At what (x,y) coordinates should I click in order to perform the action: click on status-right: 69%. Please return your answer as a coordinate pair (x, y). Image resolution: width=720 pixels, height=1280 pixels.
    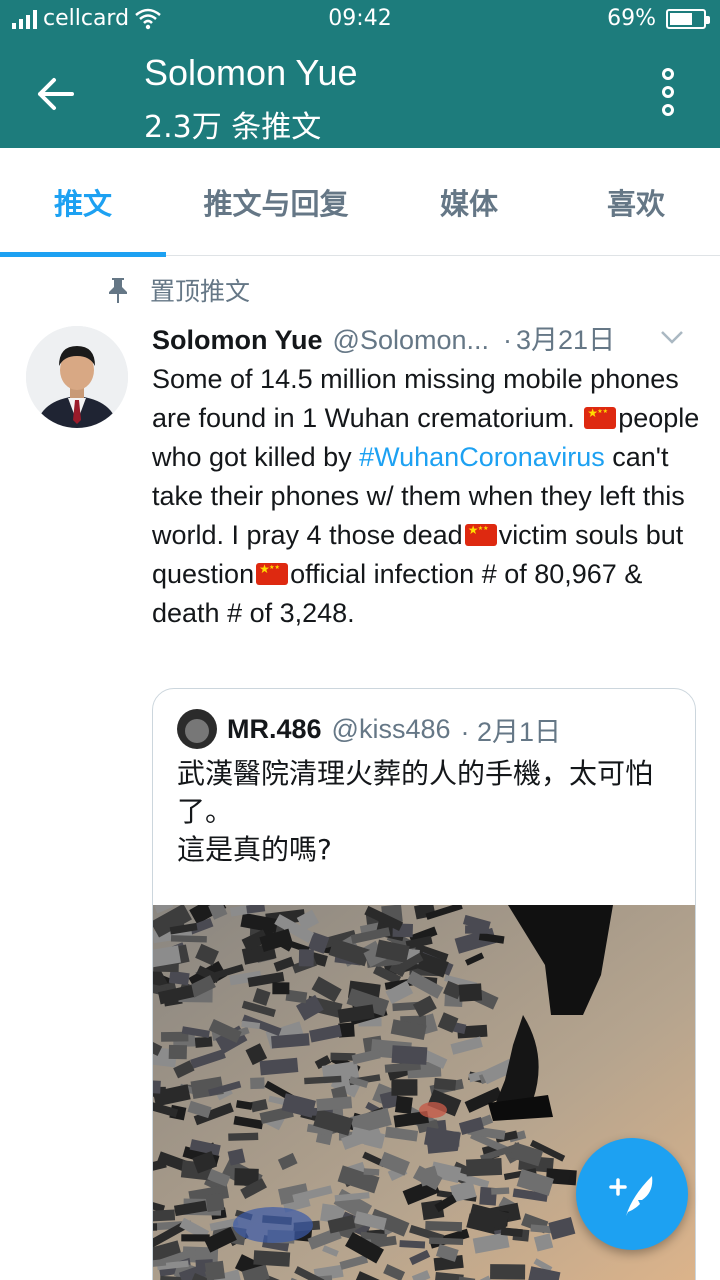
    Looking at the image, I should click on (658, 18).